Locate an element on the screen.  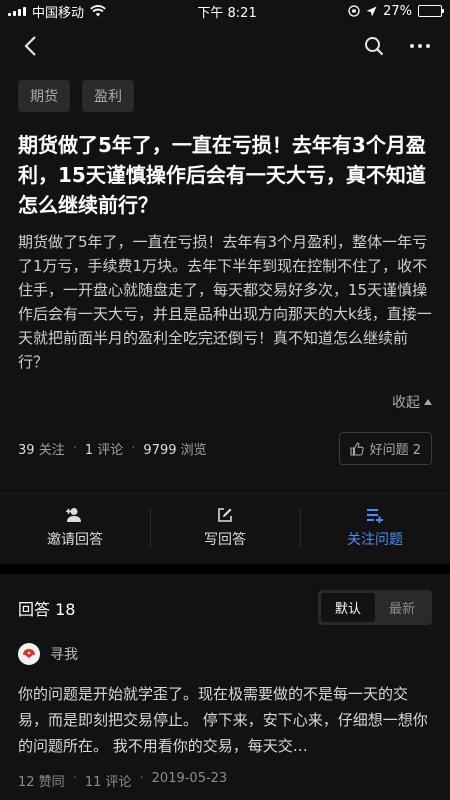
answer-comments: 11 评论 is located at coordinates (108, 782).